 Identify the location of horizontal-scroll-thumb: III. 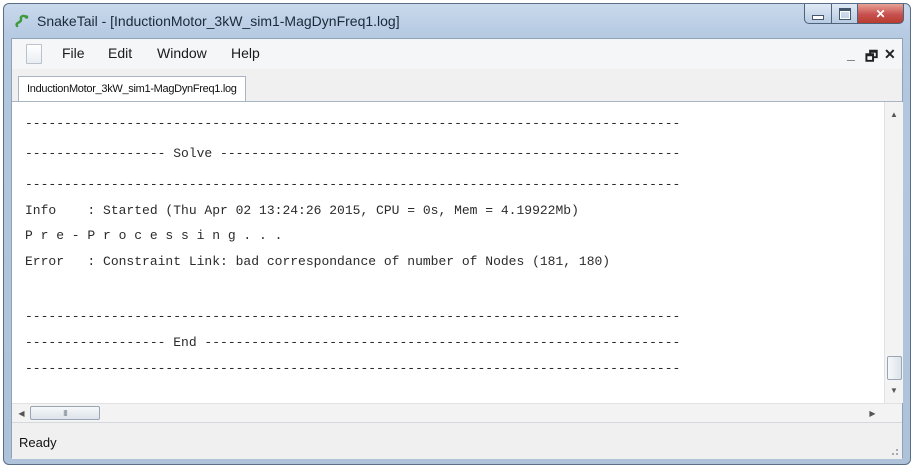
(65, 413).